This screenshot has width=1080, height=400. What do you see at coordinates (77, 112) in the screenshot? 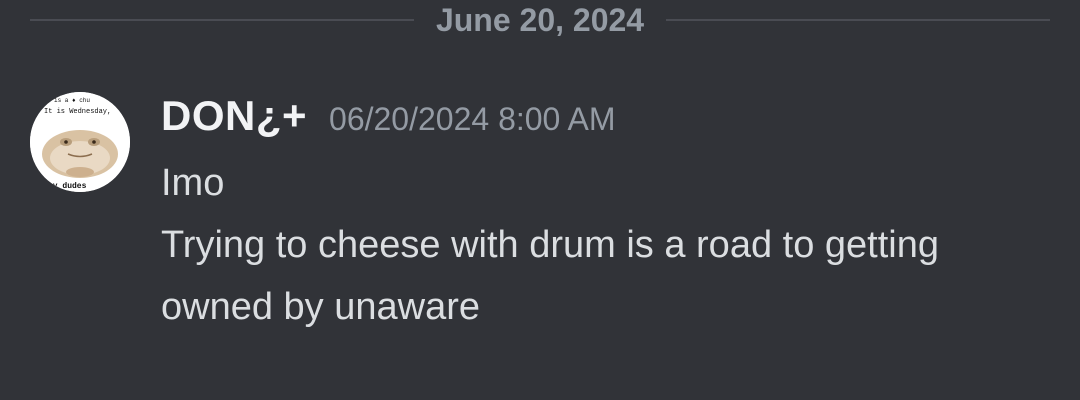
I see `avatar-caption-top: It is Wednesday,` at bounding box center [77, 112].